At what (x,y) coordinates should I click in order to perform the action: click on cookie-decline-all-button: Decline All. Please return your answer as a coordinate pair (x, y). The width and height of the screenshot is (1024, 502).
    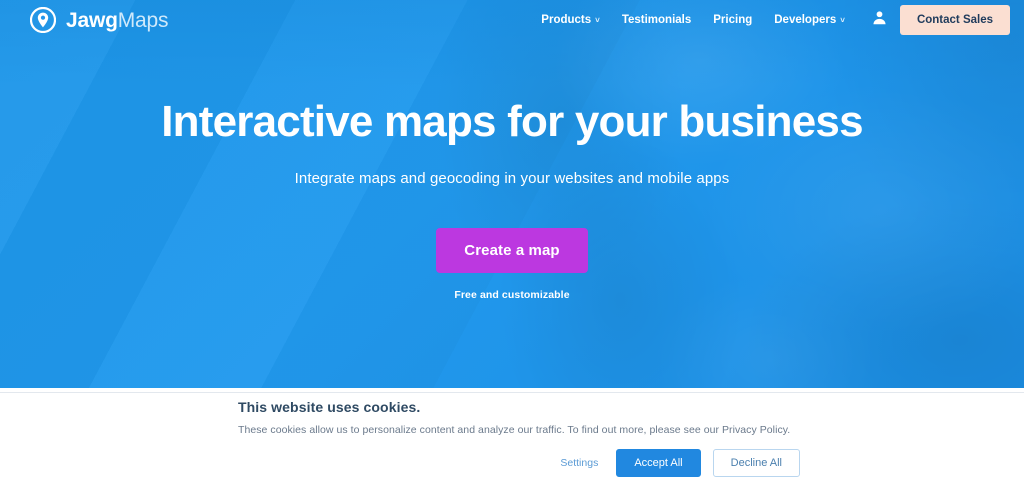
    Looking at the image, I should click on (756, 463).